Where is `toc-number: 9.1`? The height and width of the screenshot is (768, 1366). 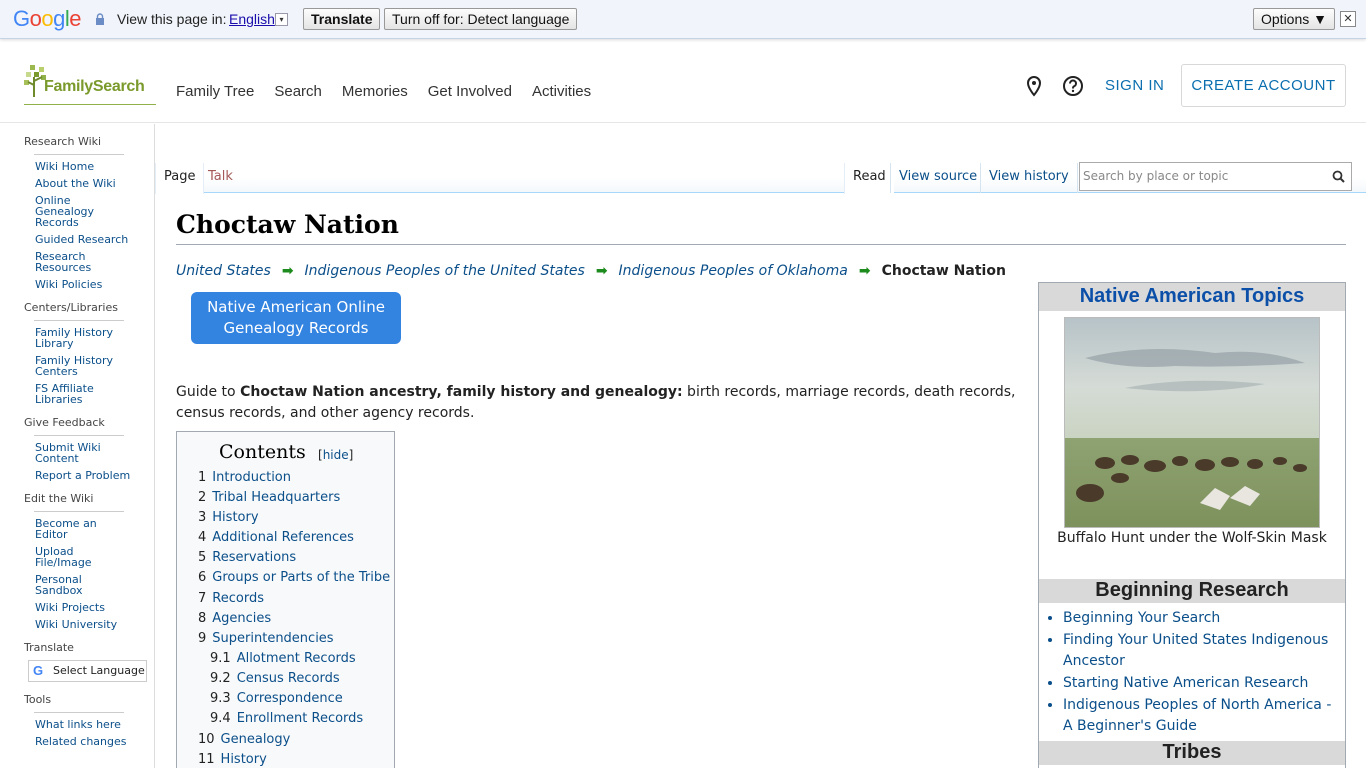 toc-number: 9.1 is located at coordinates (220, 658).